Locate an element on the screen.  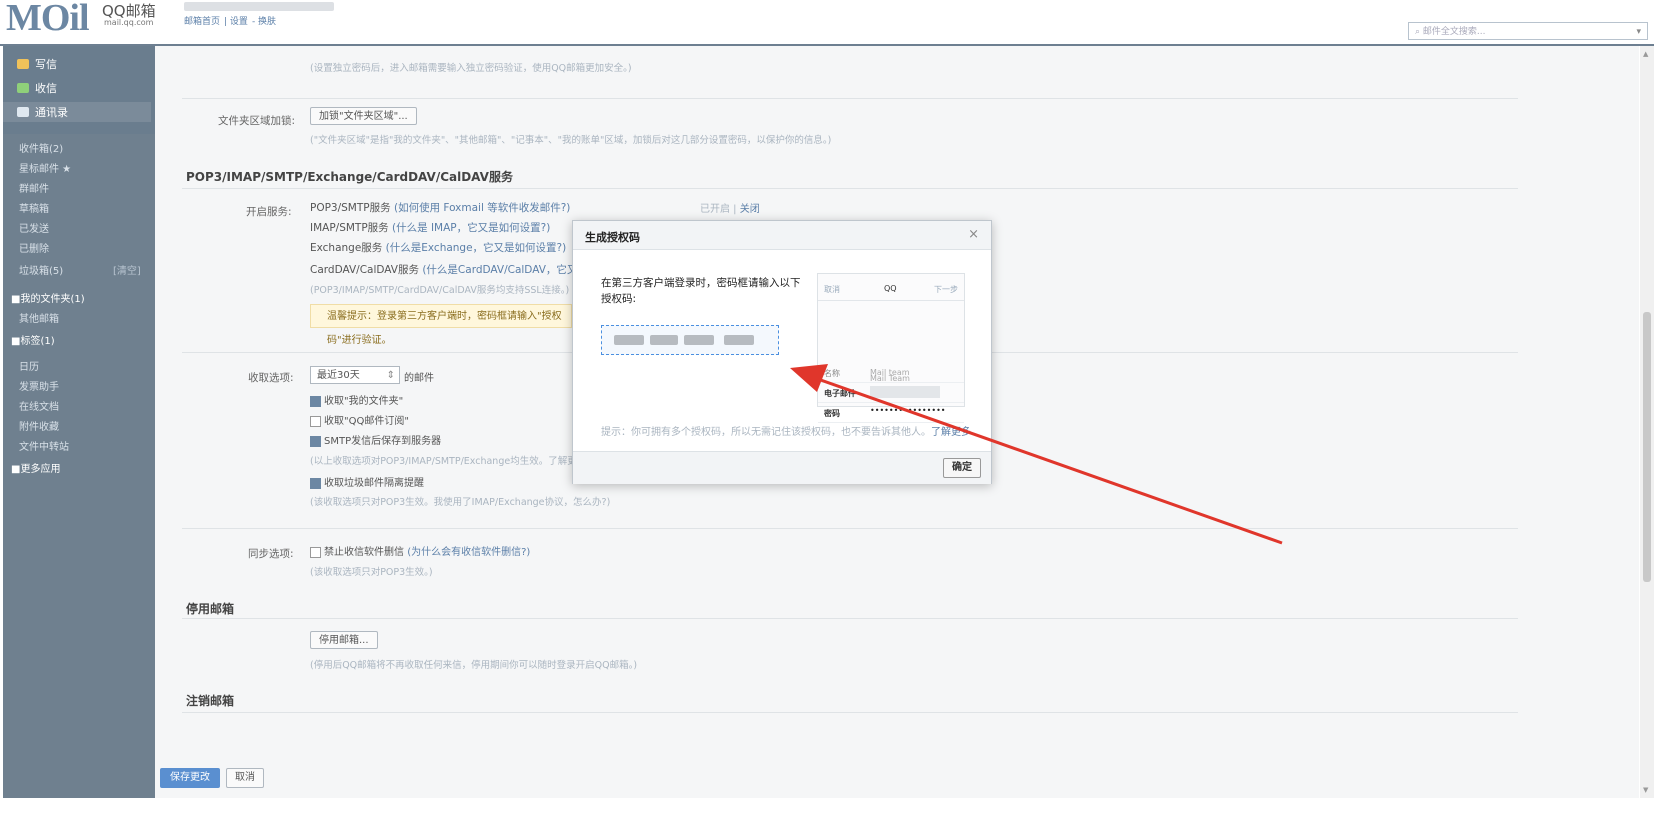
option-smtp-save: SMTP发信后保存到服务器 is located at coordinates (375, 439).